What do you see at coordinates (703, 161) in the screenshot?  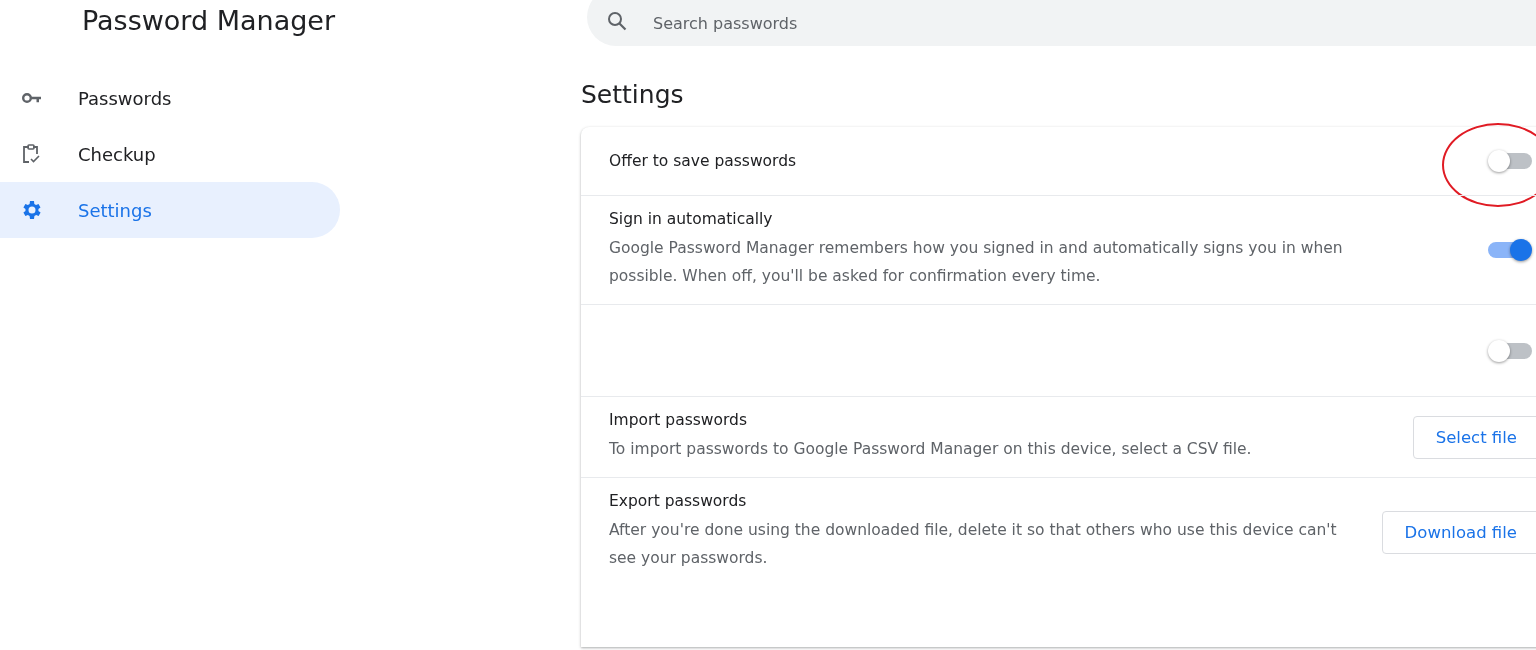 I see `setting-title: Offer to save passwords` at bounding box center [703, 161].